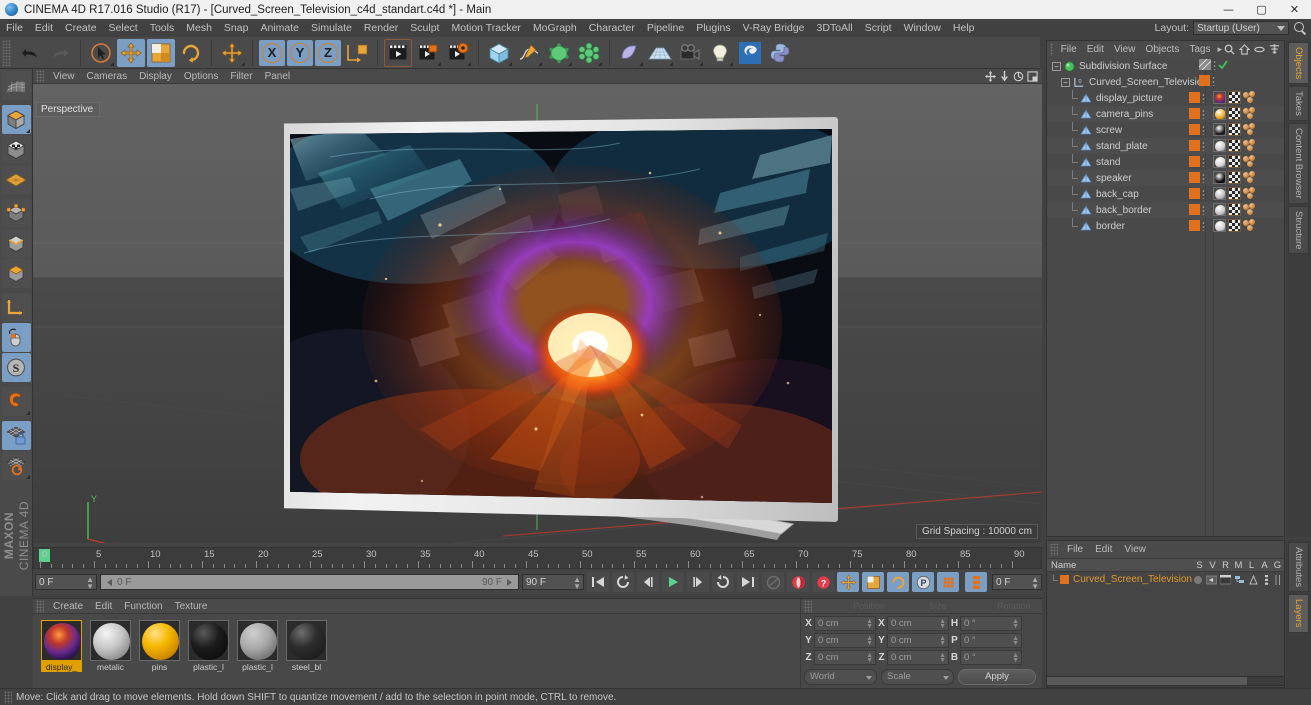  What do you see at coordinates (236, 28) in the screenshot?
I see `menu-snap: Snap` at bounding box center [236, 28].